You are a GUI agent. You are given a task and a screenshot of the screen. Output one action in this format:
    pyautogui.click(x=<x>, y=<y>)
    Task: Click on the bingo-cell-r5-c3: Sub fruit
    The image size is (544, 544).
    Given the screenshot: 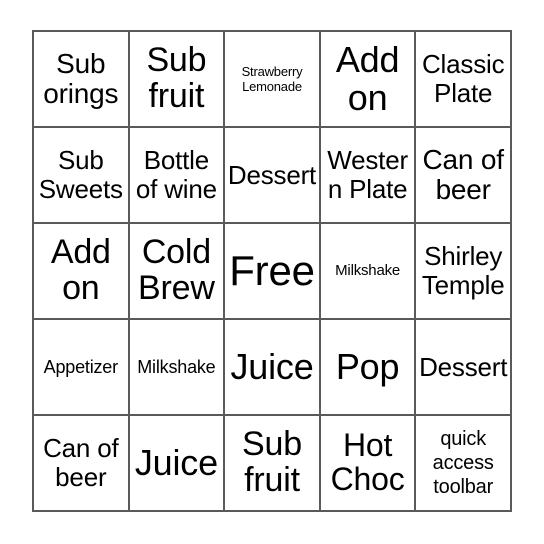 What is the action you would take?
    pyautogui.click(x=273, y=464)
    